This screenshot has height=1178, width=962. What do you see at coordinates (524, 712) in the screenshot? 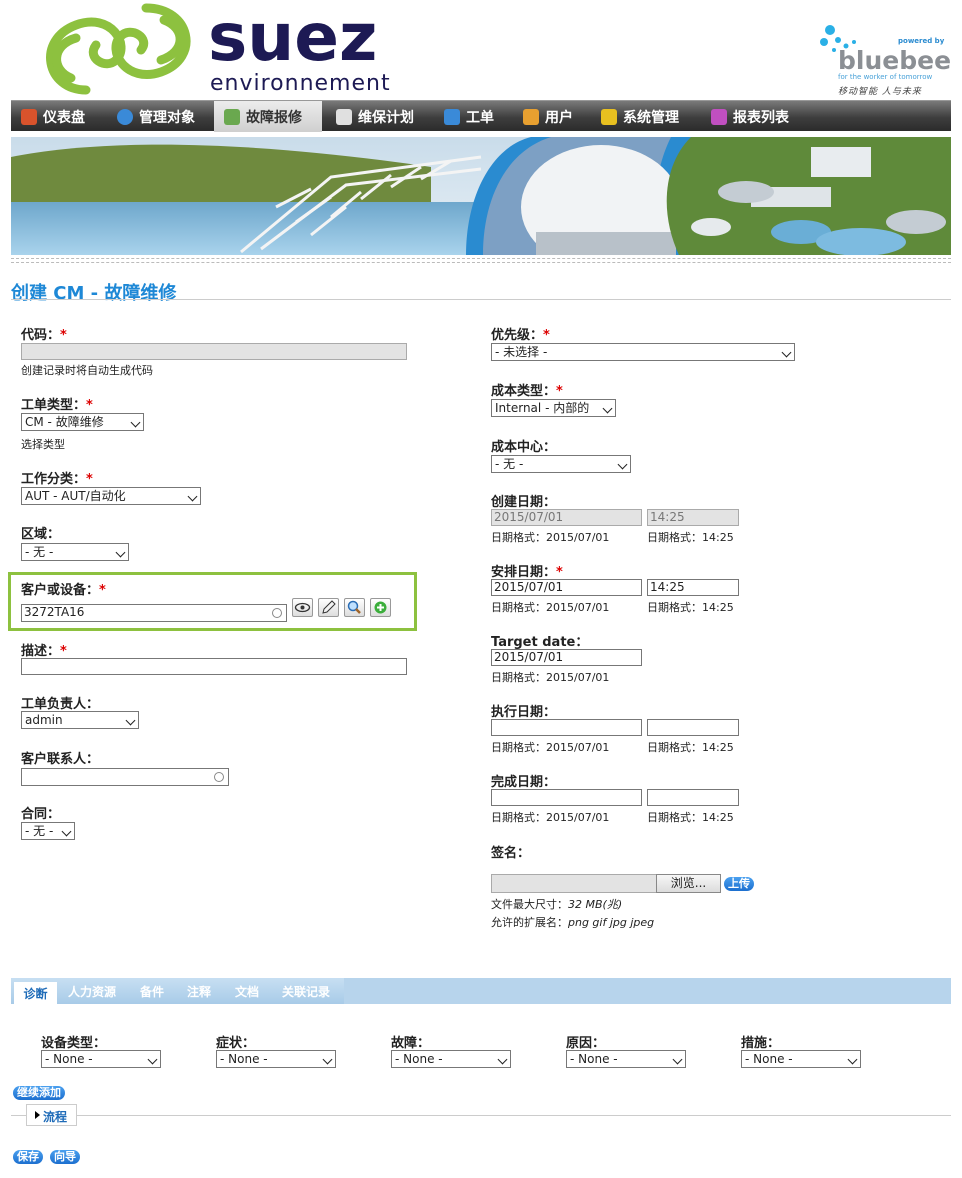
I see `executed-date-label: 执行日期：` at bounding box center [524, 712].